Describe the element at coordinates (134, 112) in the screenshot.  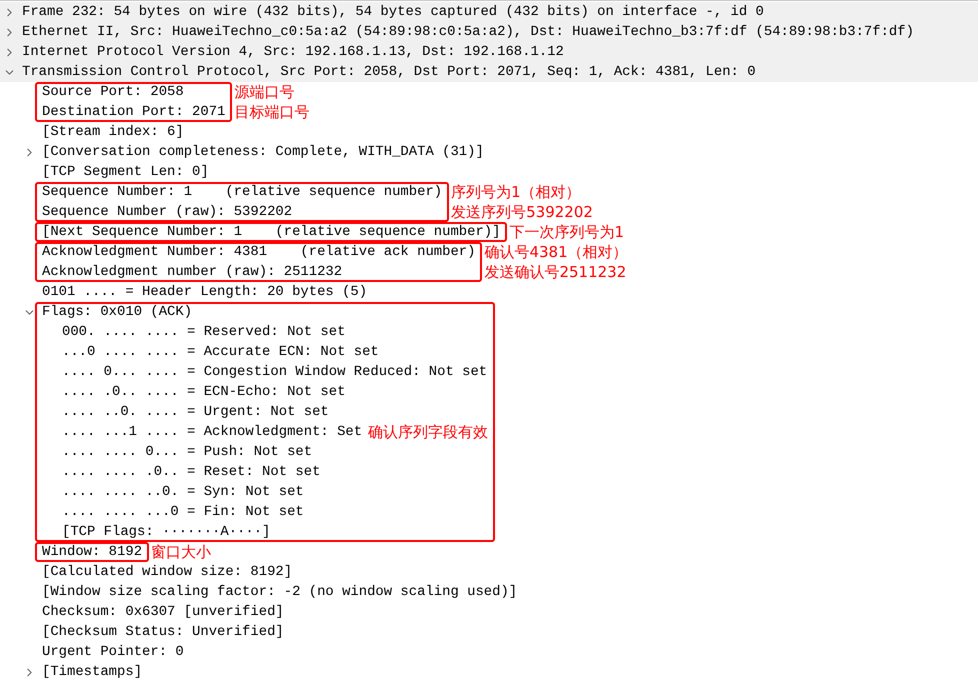
I see `tree-item-text: Destination Port: 2071` at that location.